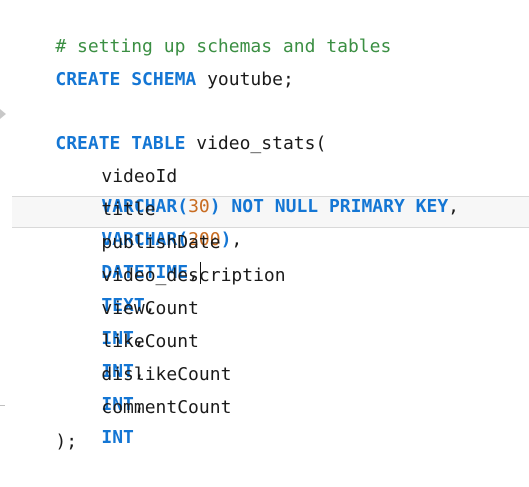 This screenshot has width=529, height=487. Describe the element at coordinates (44, 424) in the screenshot. I see `code-line-12: );` at that location.